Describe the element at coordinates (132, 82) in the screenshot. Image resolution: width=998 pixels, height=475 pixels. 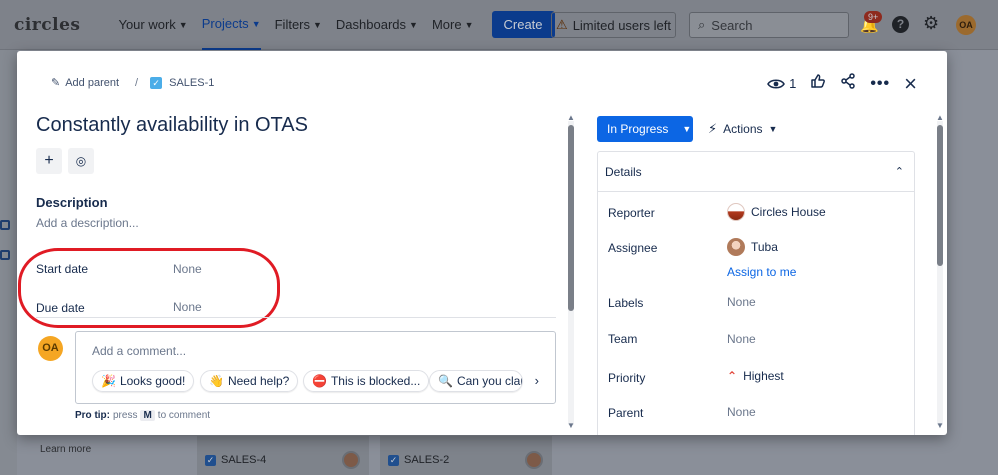
I see `breadcrumb: ✎ Add parent / ✓ SALES-1` at that location.